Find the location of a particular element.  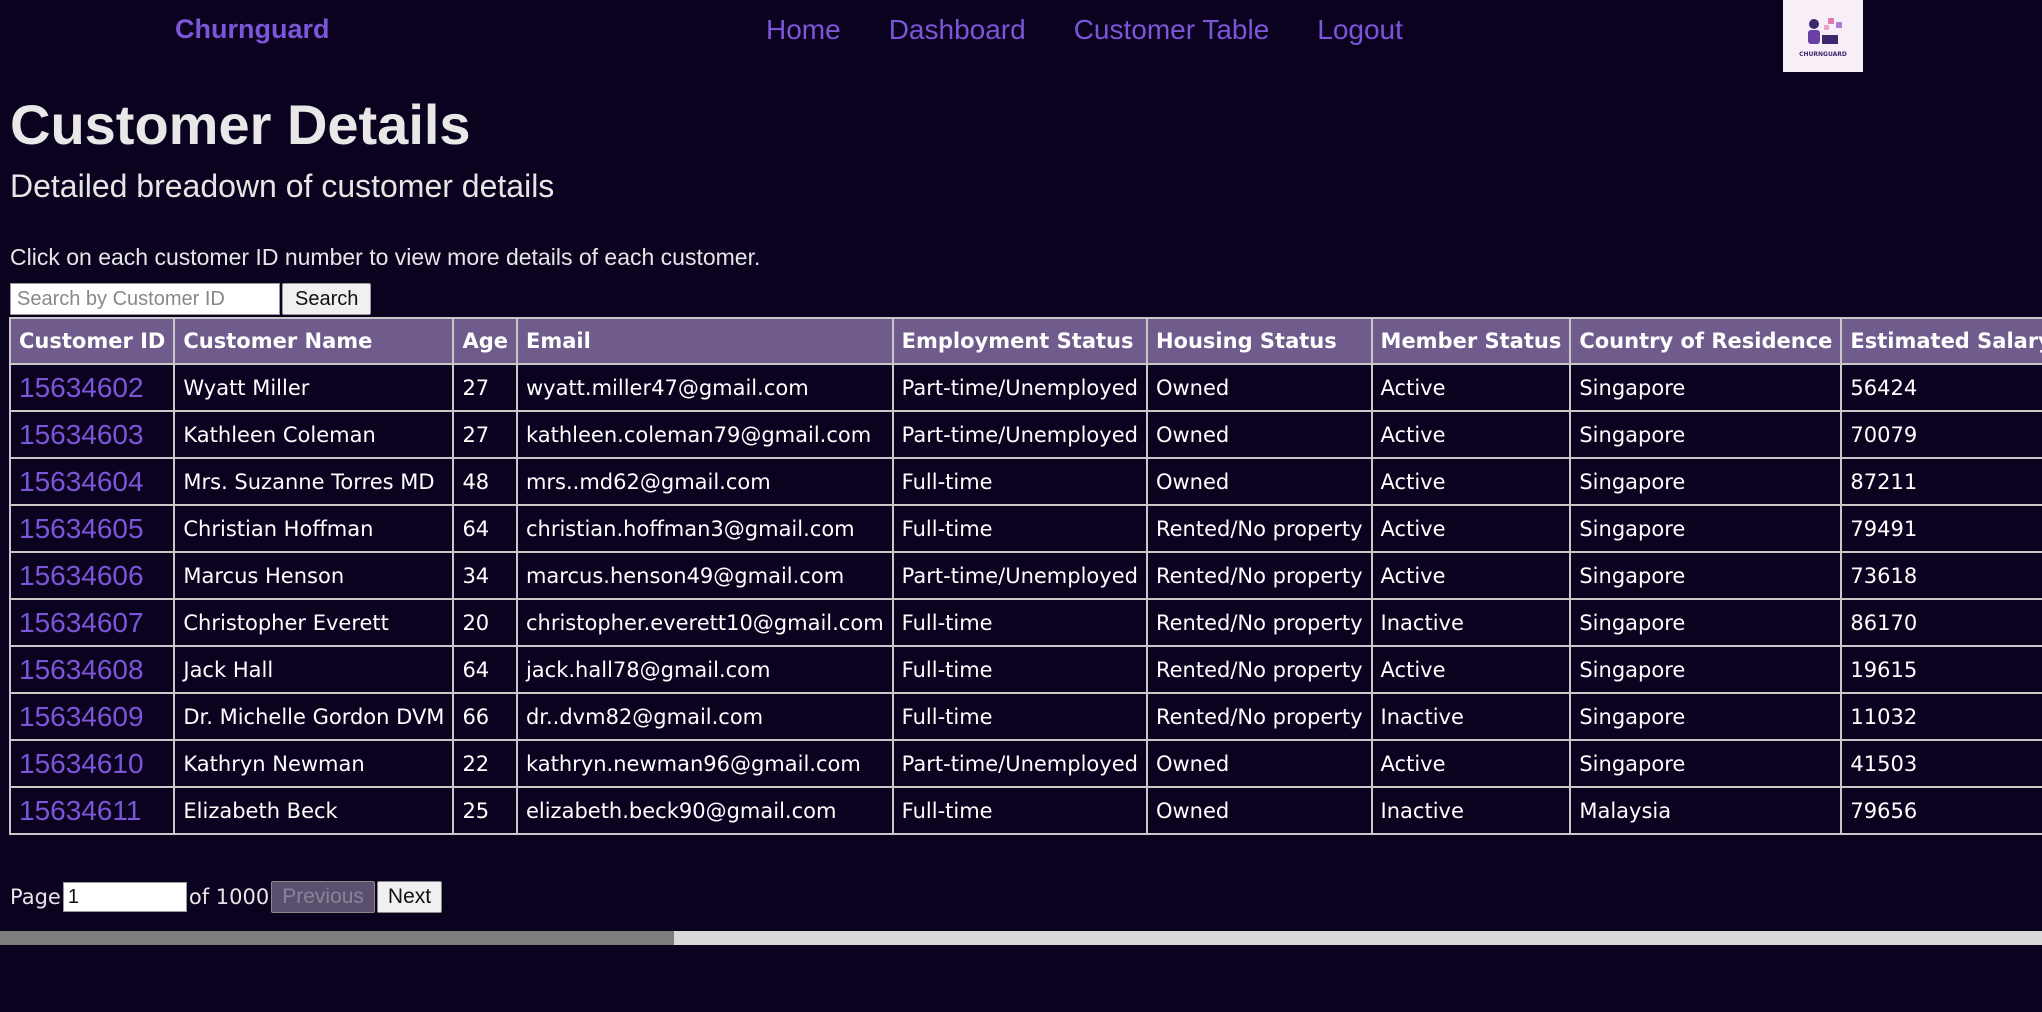

cell-estimated-salary: 19615 is located at coordinates (1941, 669).